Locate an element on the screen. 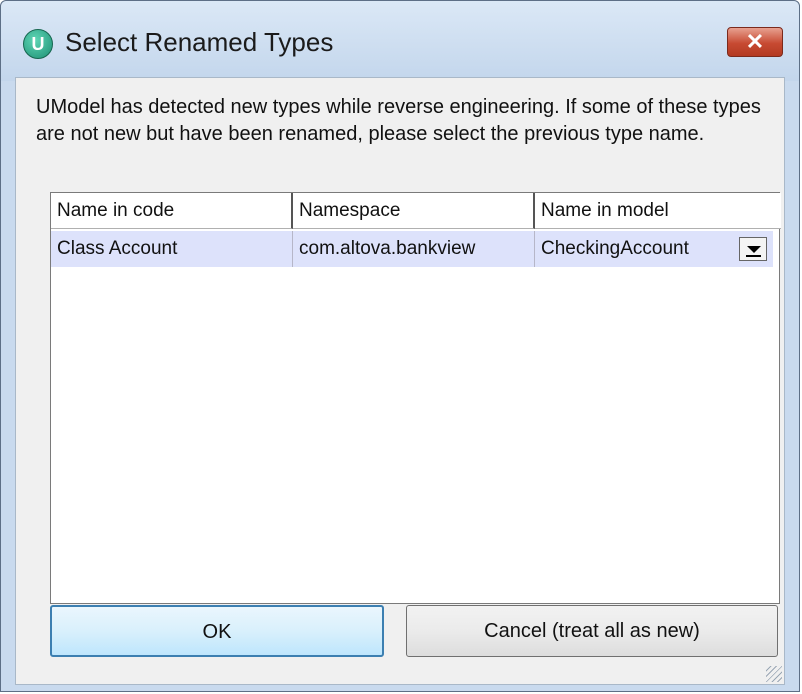  chevron-down-icon is located at coordinates (754, 249).